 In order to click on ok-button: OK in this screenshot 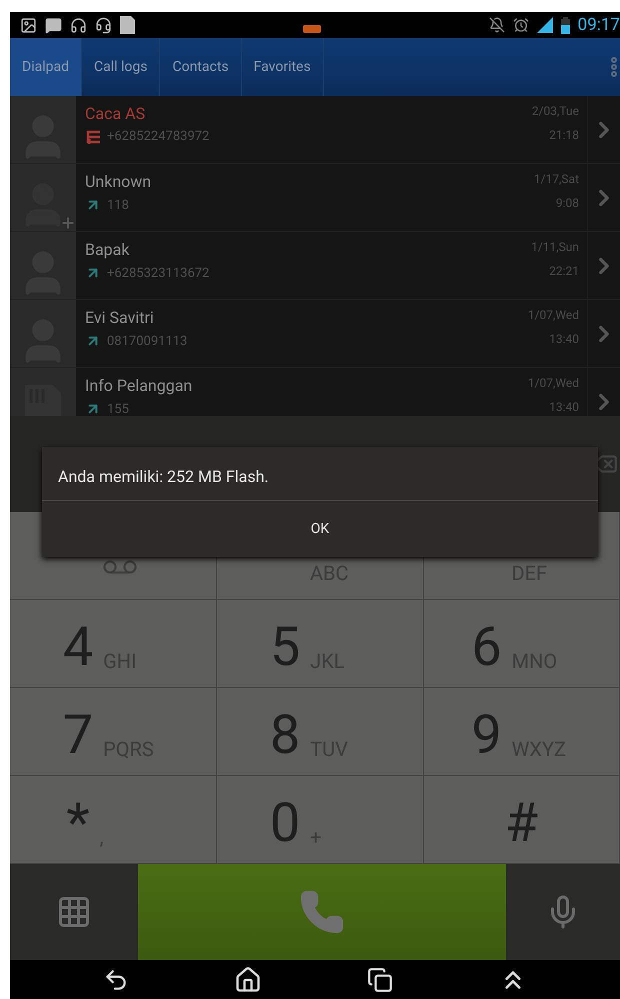, I will do `click(320, 529)`.